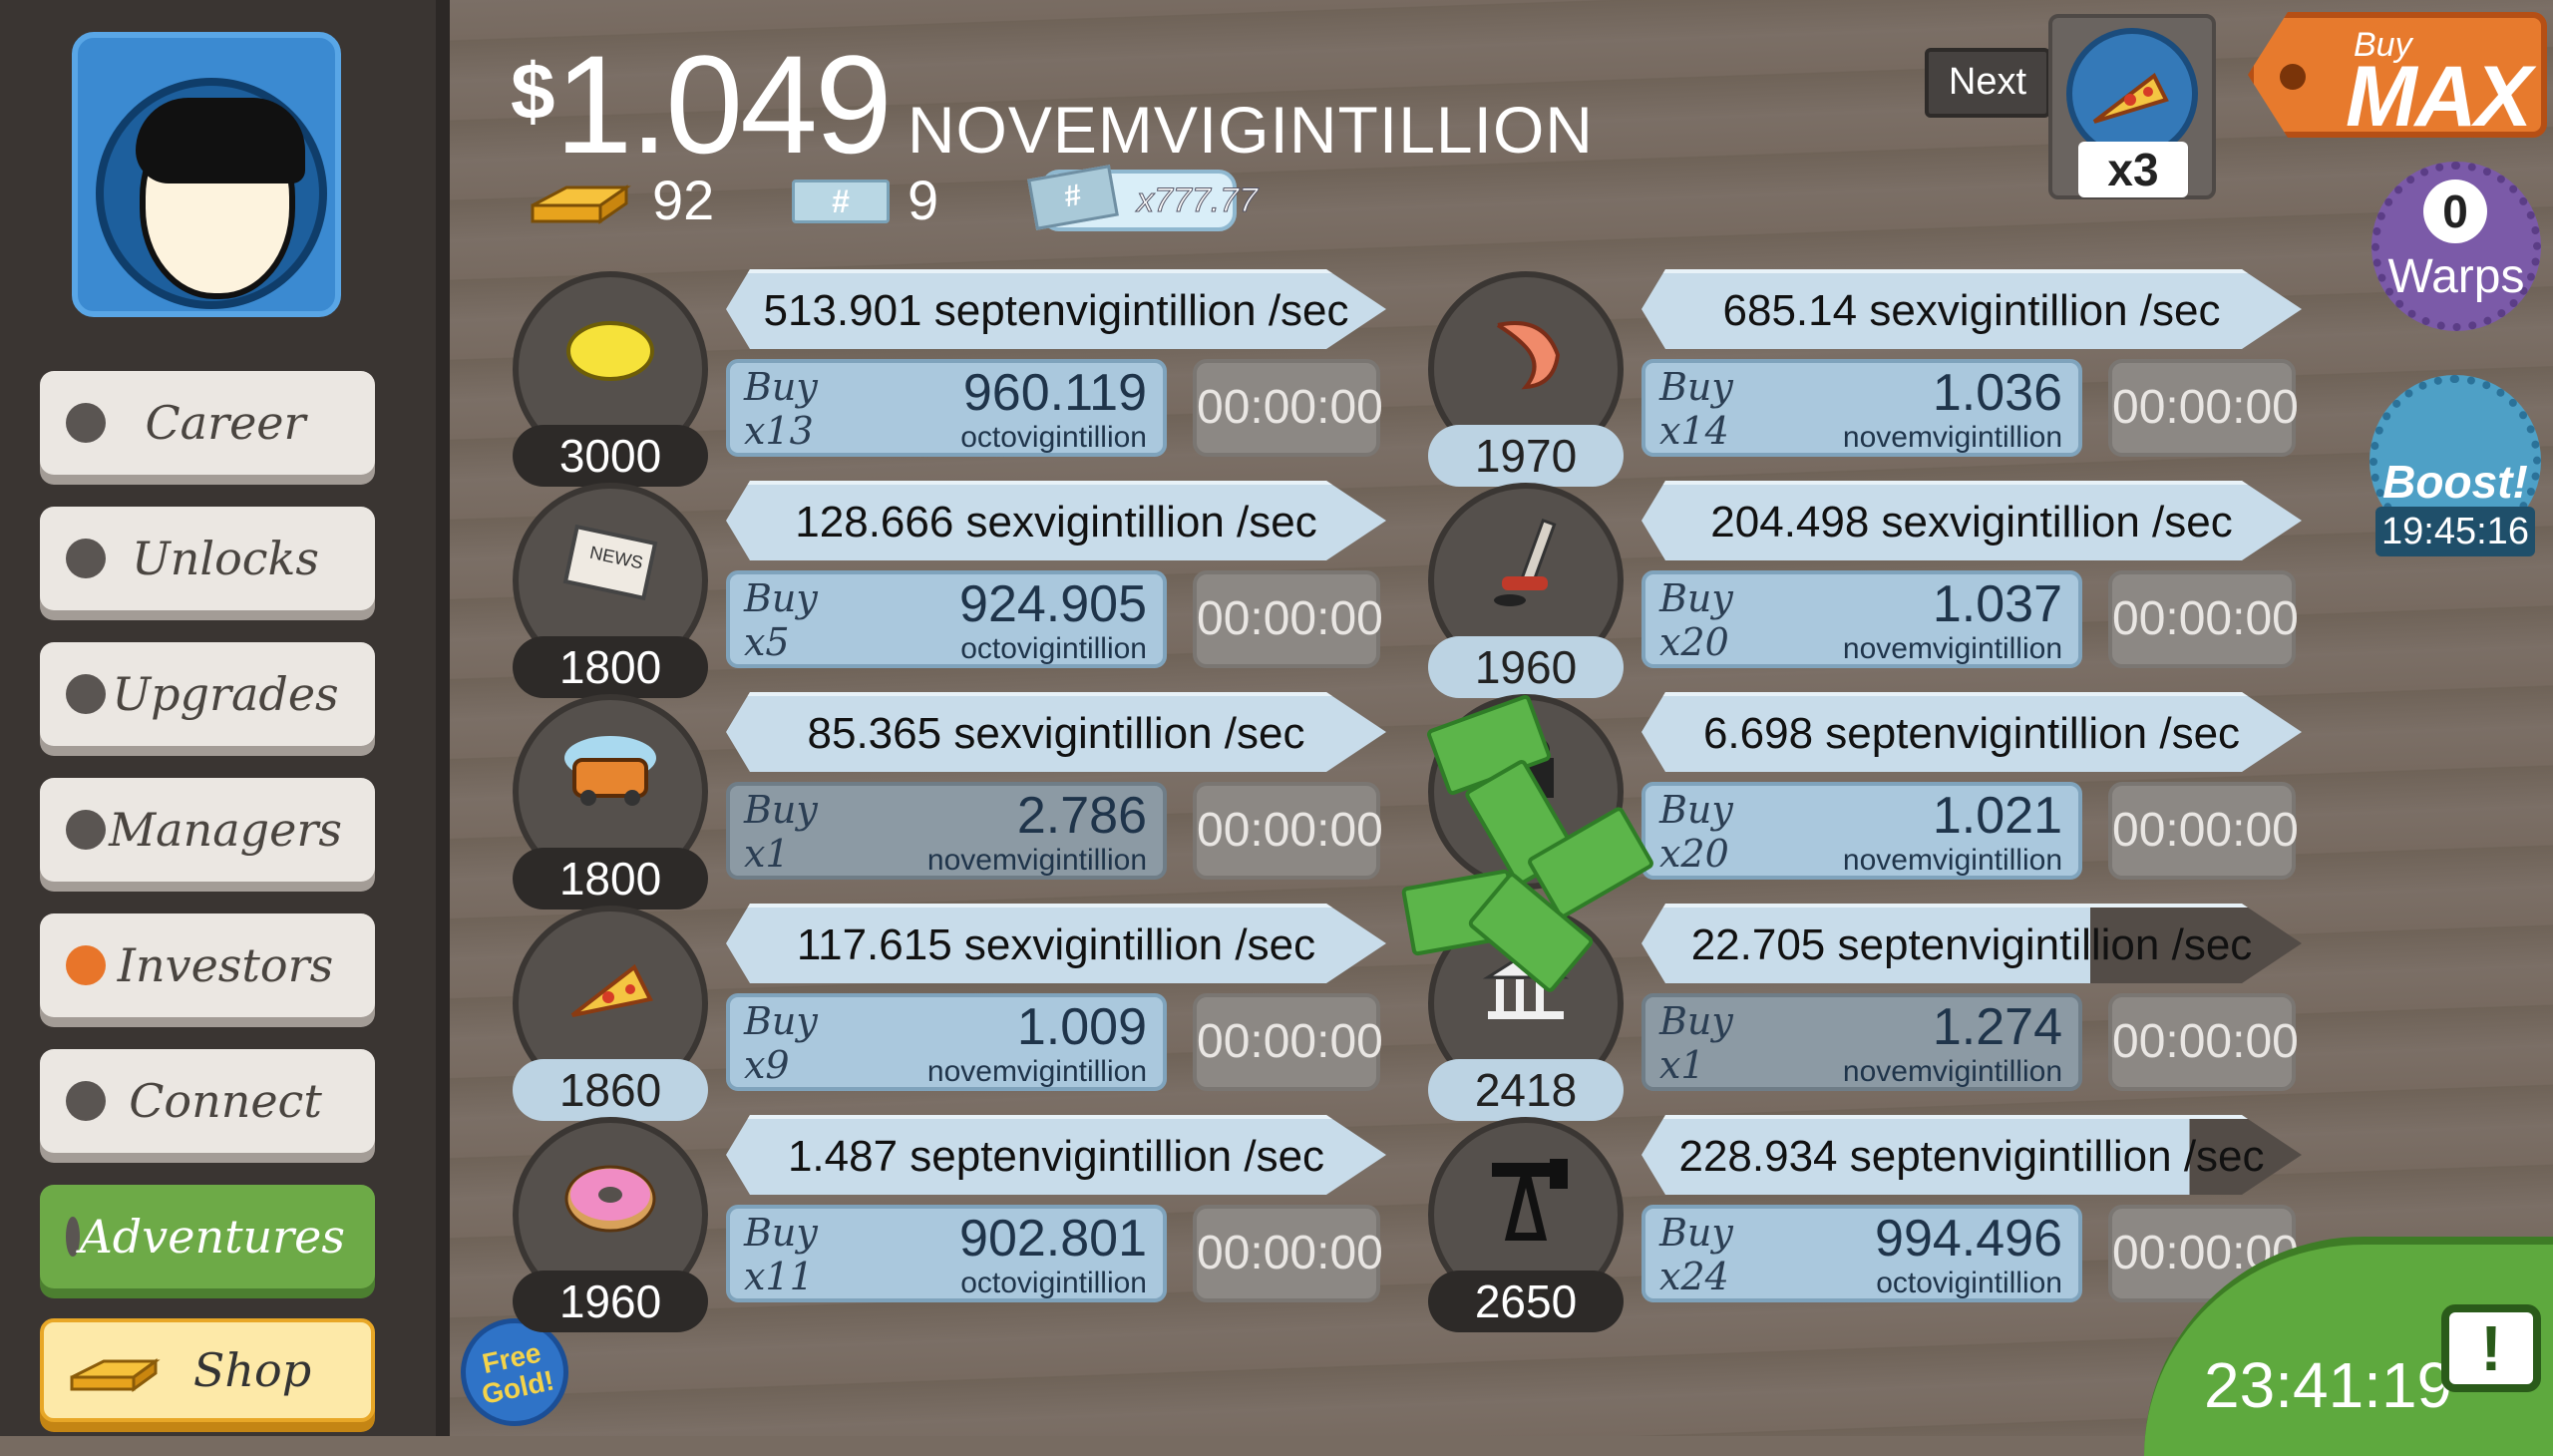 This screenshot has width=2553, height=1456. What do you see at coordinates (1056, 943) in the screenshot?
I see `business-rate-banner: 117.615 sexvigintillion /sec` at bounding box center [1056, 943].